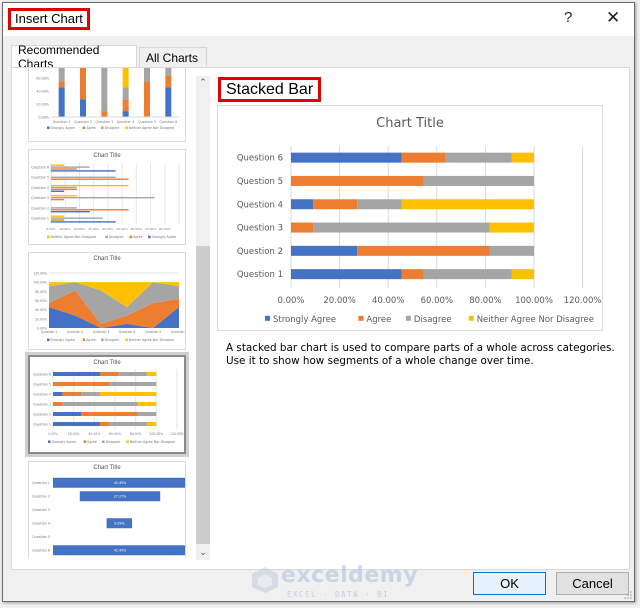 The height and width of the screenshot is (608, 640). Describe the element at coordinates (509, 583) in the screenshot. I see `ok-button: OK` at that location.